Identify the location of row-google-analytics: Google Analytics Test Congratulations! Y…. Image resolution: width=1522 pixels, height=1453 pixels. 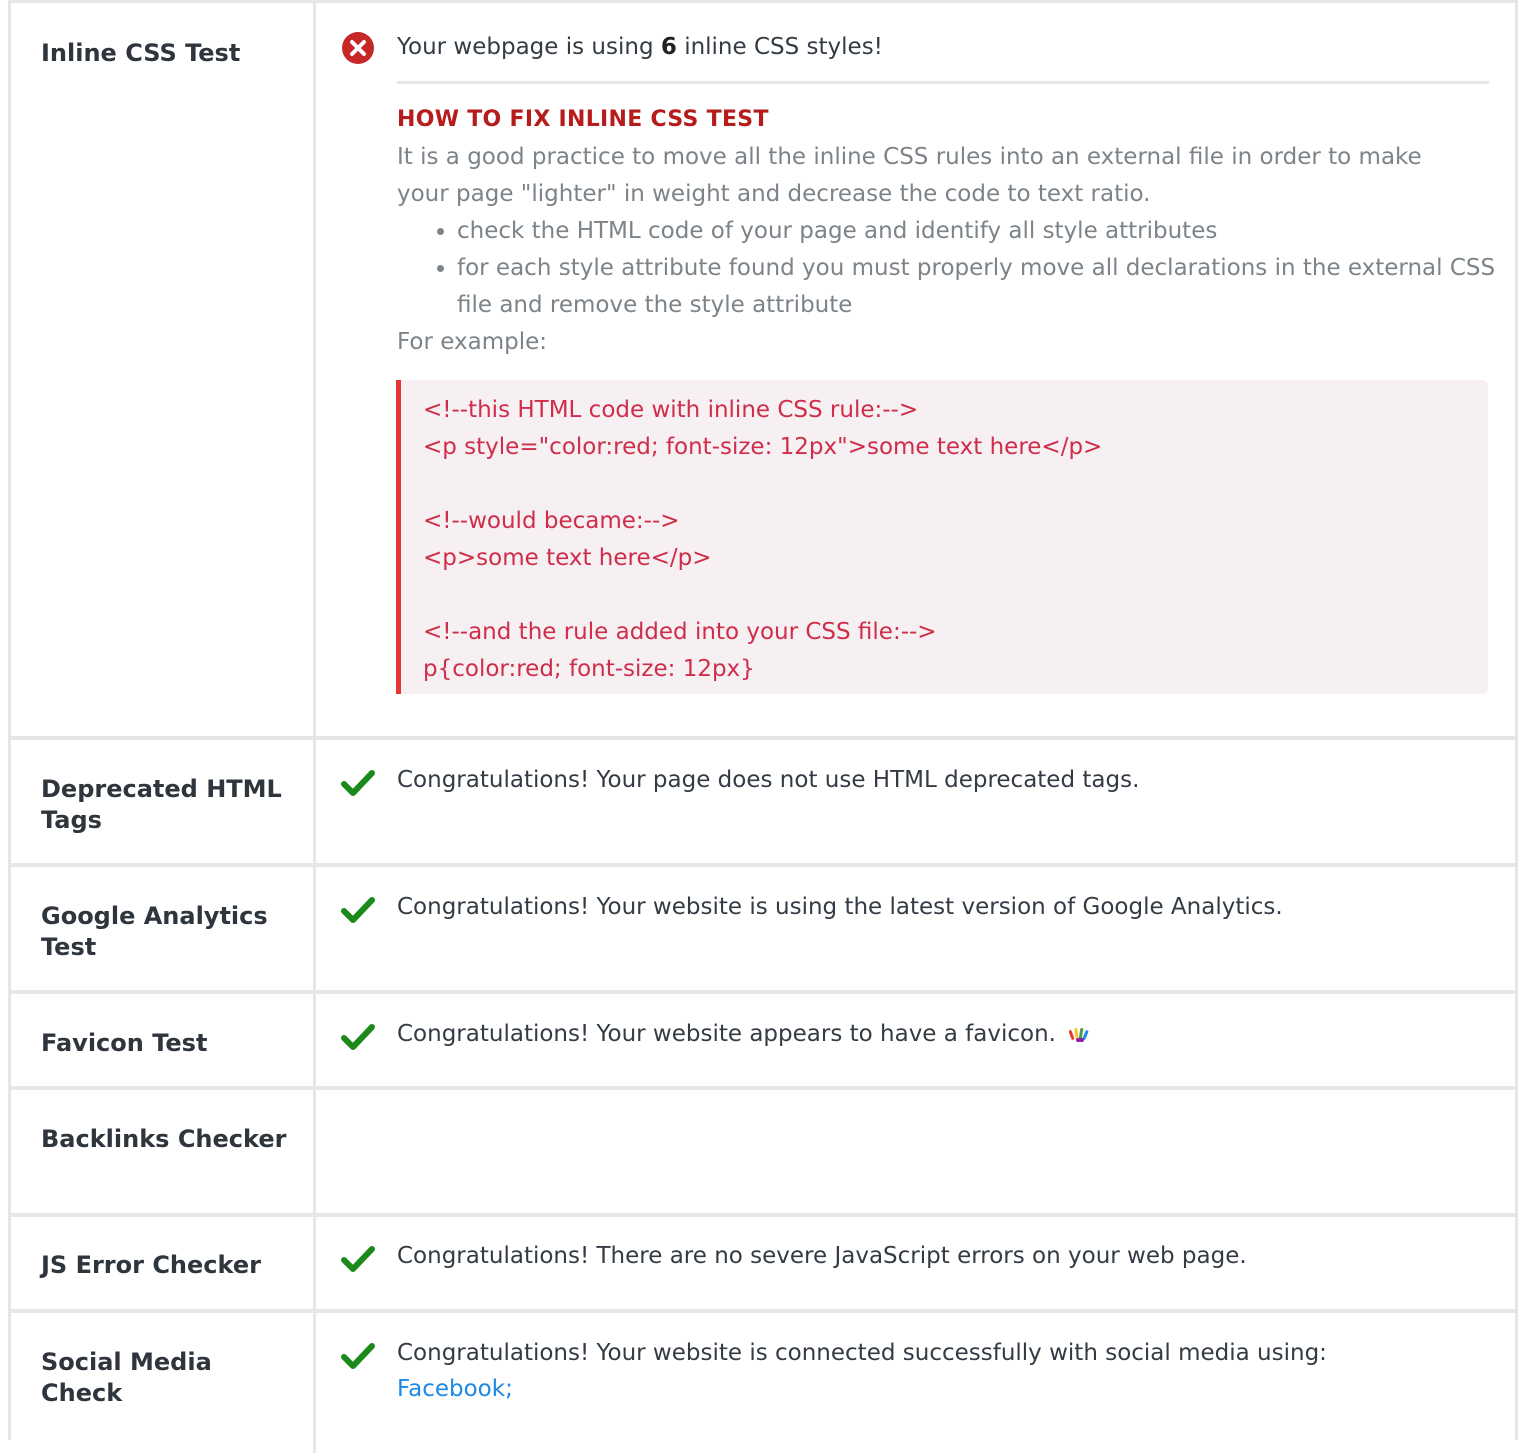
(763, 930).